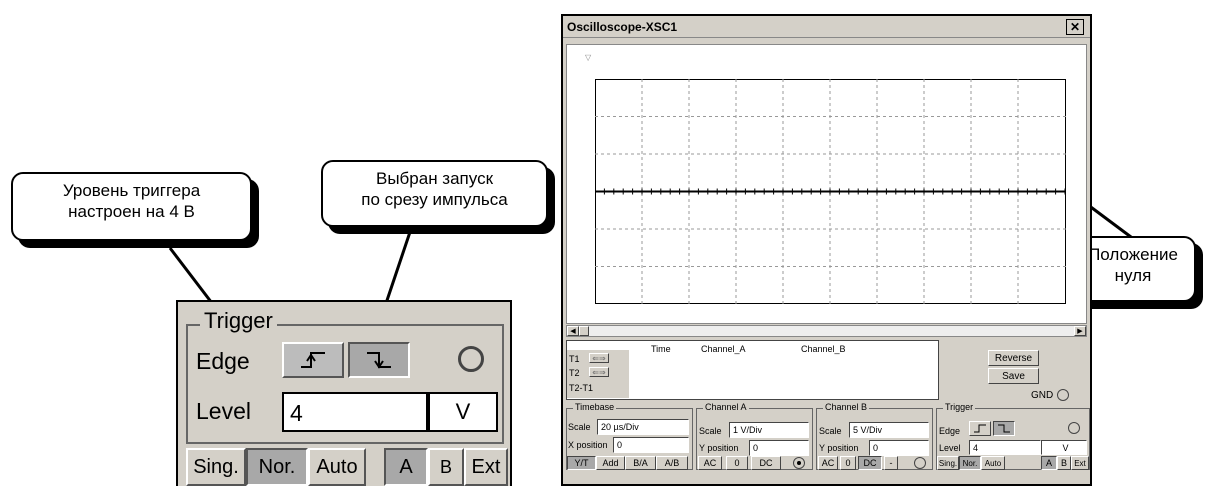 The height and width of the screenshot is (486, 1207). I want to click on trigger-rising-edge-button, so click(980, 428).